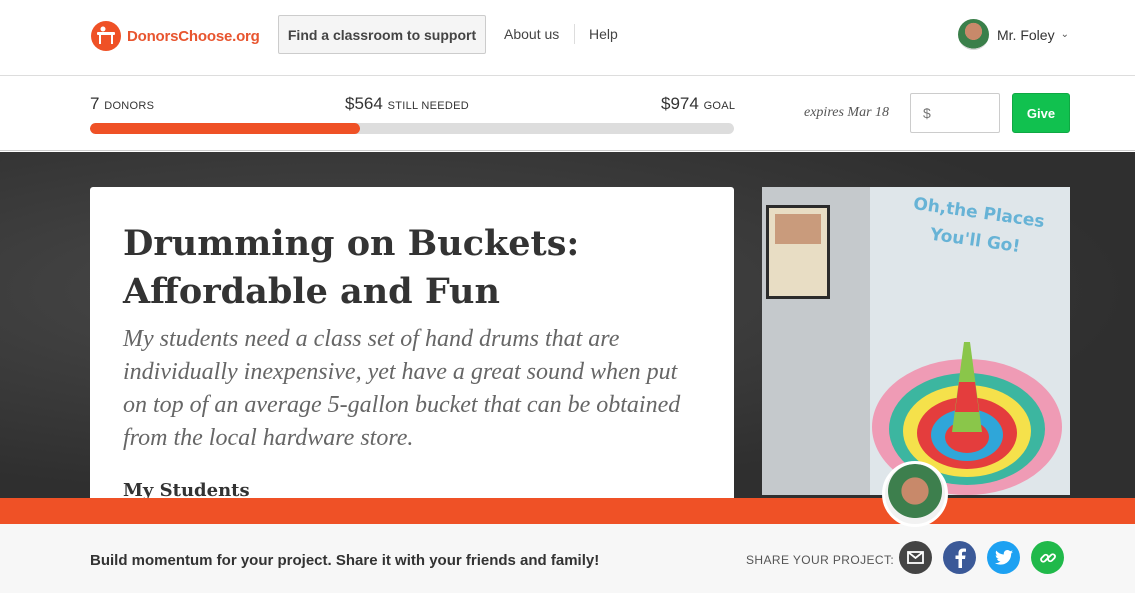 The width and height of the screenshot is (1135, 593). I want to click on funding-progress-fill, so click(225, 128).